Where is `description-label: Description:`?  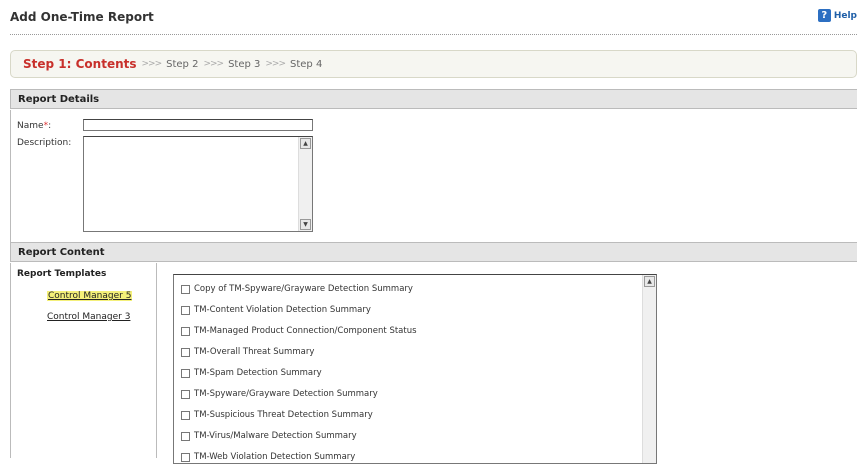
description-label: Description: is located at coordinates (44, 143).